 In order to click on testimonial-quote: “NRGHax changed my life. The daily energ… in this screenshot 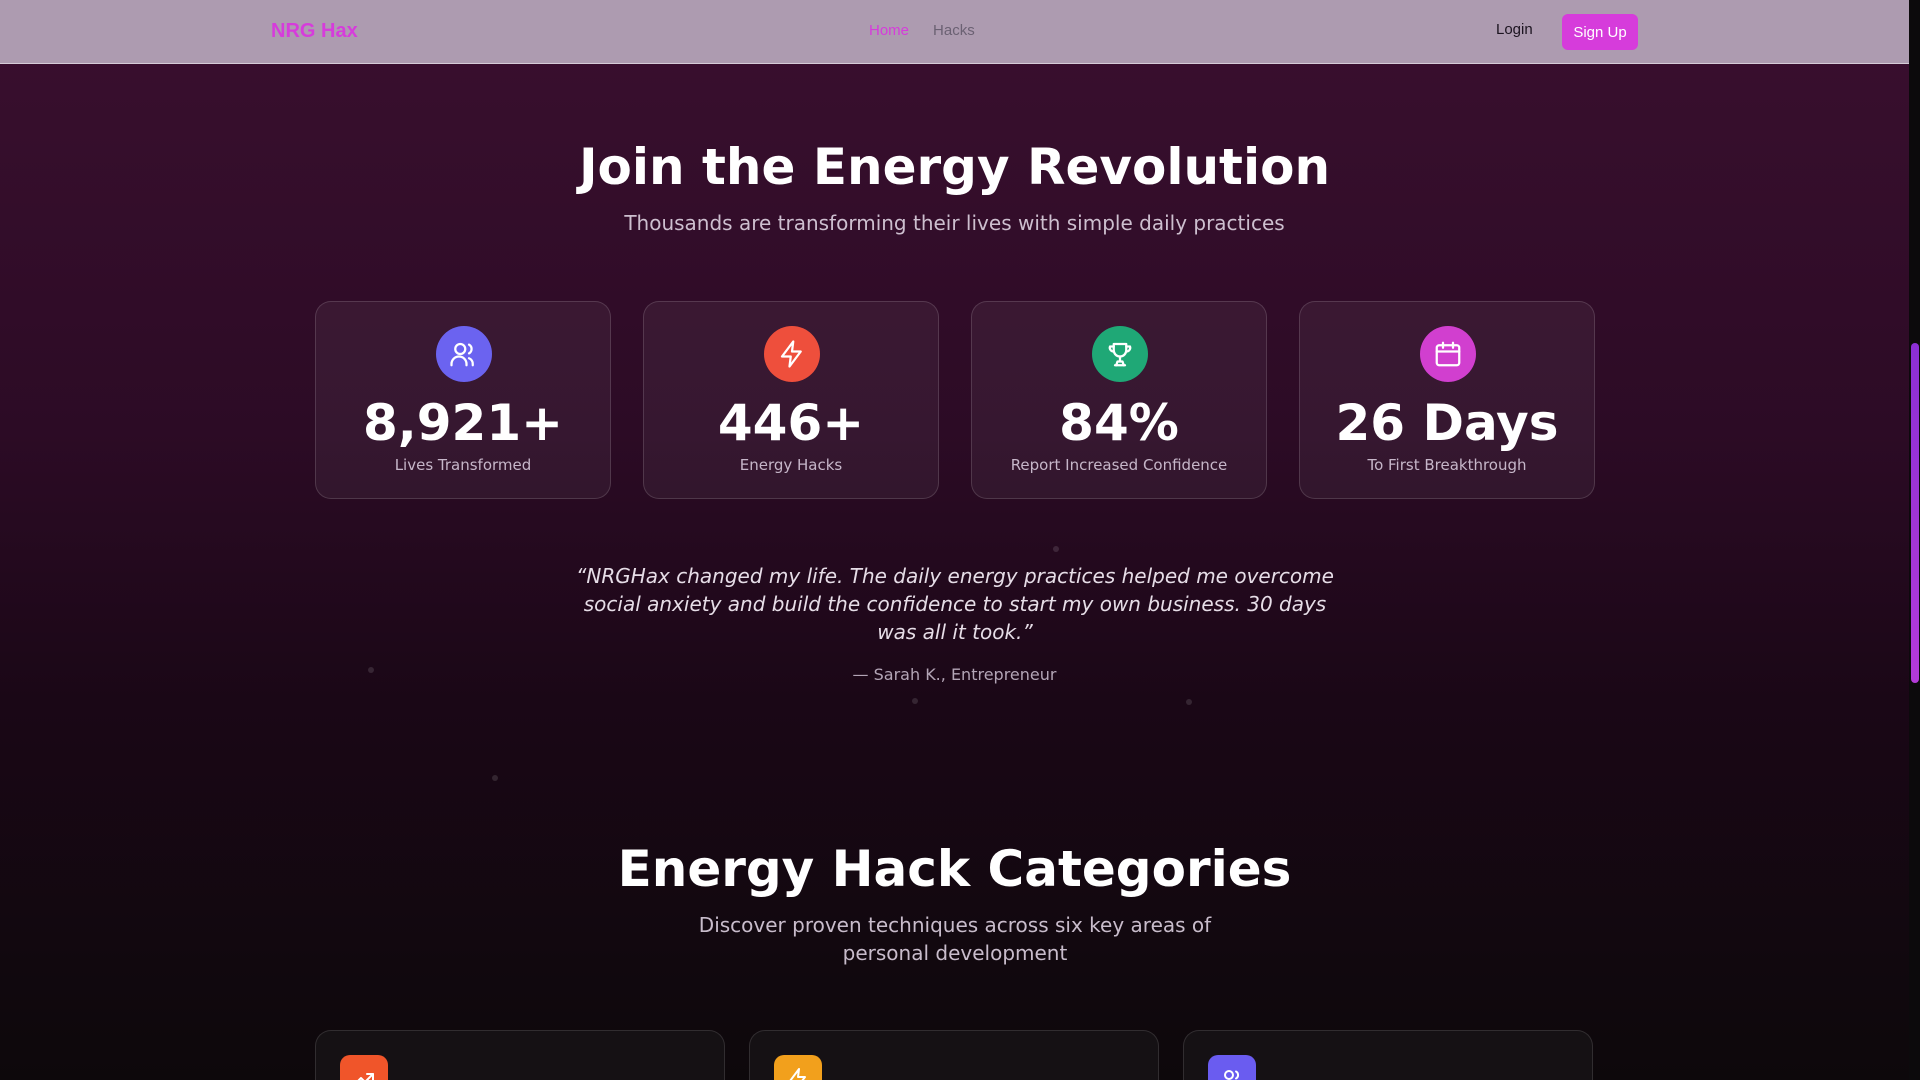, I will do `click(955, 604)`.